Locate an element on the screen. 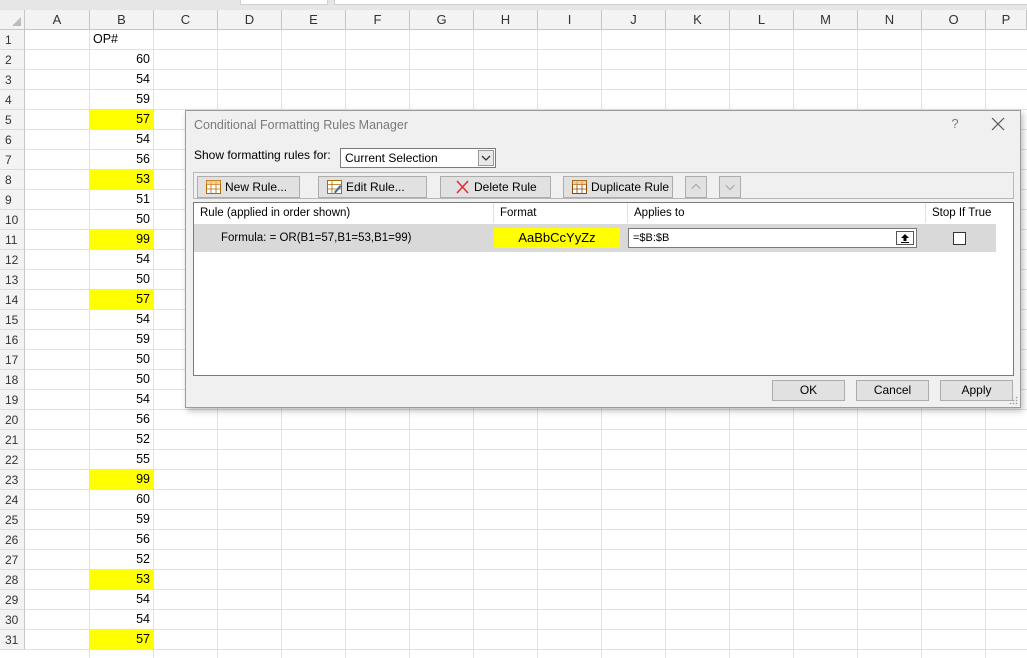 The image size is (1027, 658). row-header-25: 25 is located at coordinates (12, 520).